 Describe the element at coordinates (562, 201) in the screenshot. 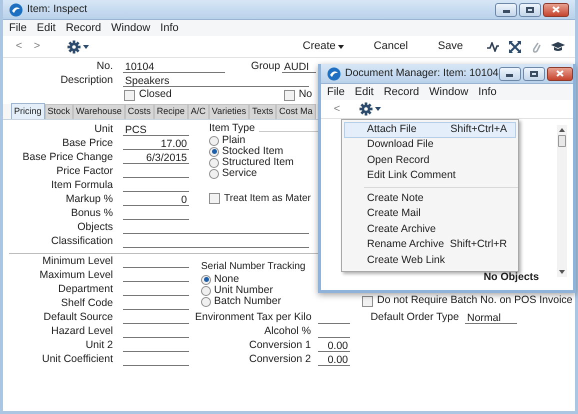

I see `scrollbar` at that location.